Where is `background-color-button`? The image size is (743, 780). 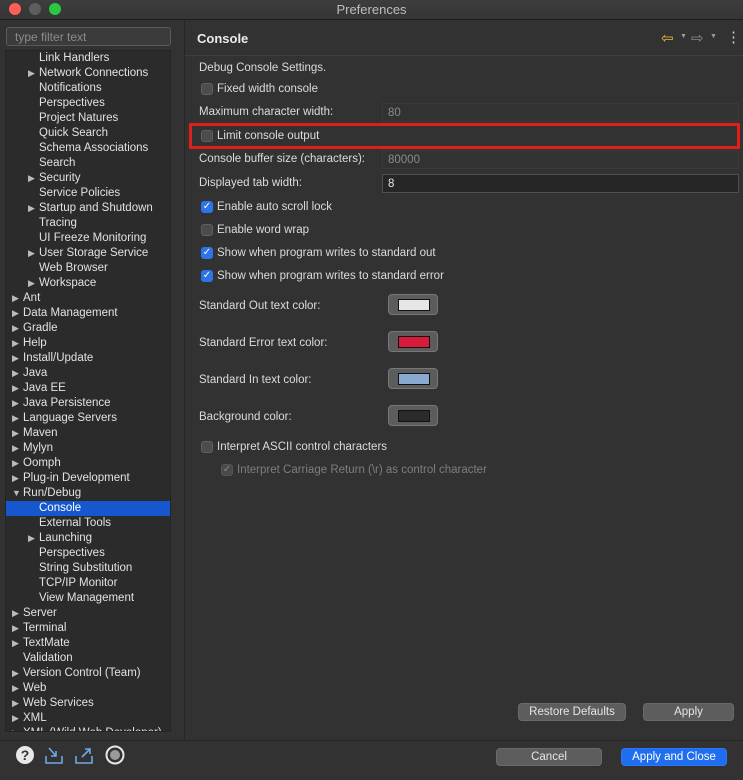
background-color-button is located at coordinates (413, 415).